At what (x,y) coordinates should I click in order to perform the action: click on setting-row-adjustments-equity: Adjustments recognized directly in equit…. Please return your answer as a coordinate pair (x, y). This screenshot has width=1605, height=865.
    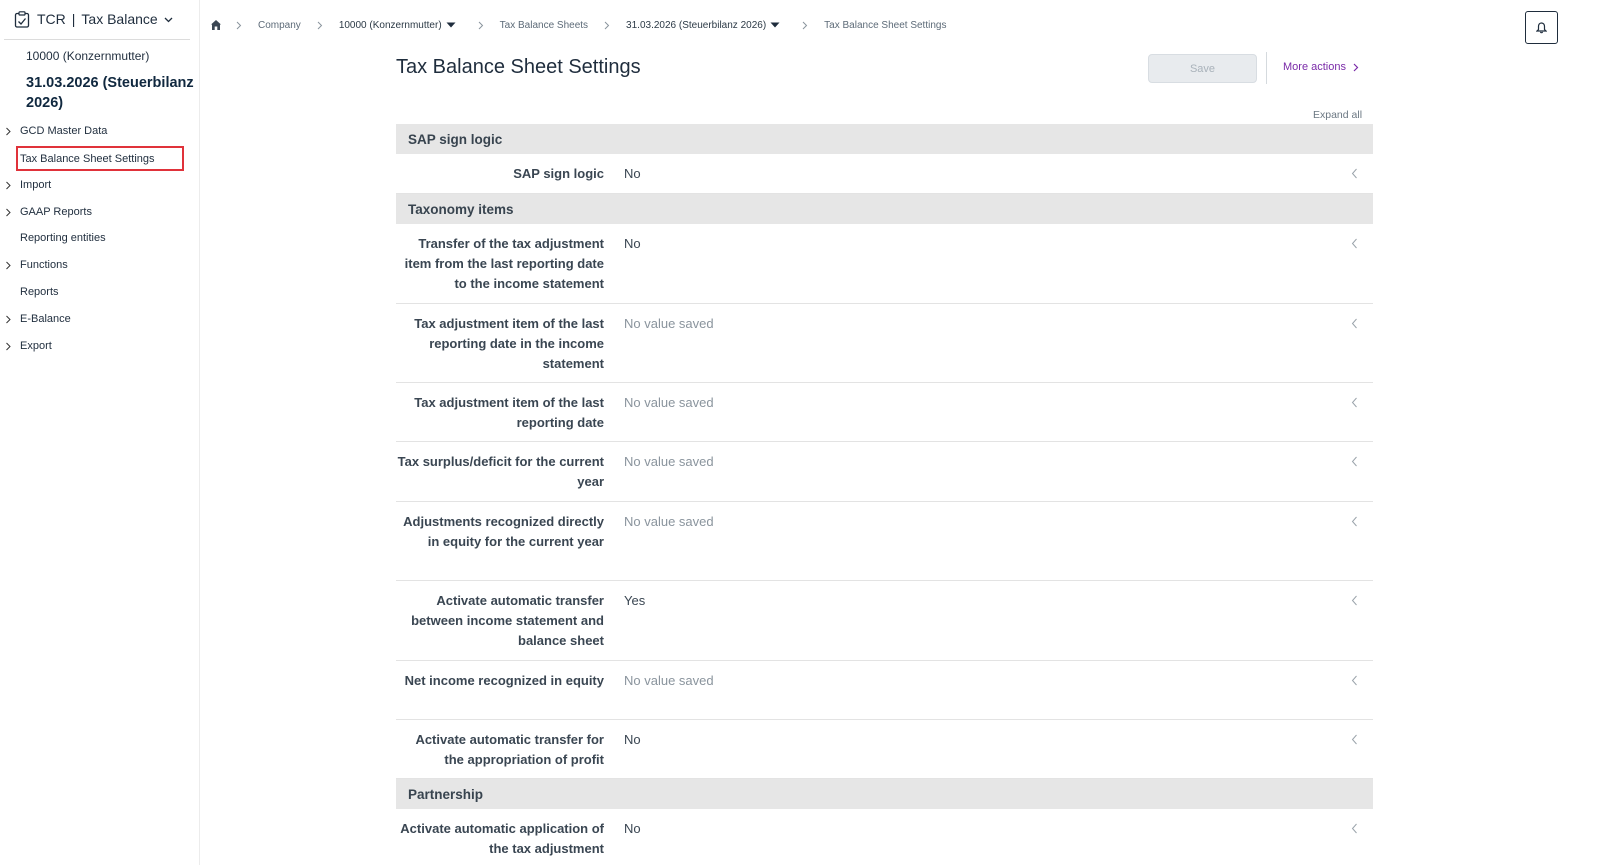
    Looking at the image, I should click on (884, 541).